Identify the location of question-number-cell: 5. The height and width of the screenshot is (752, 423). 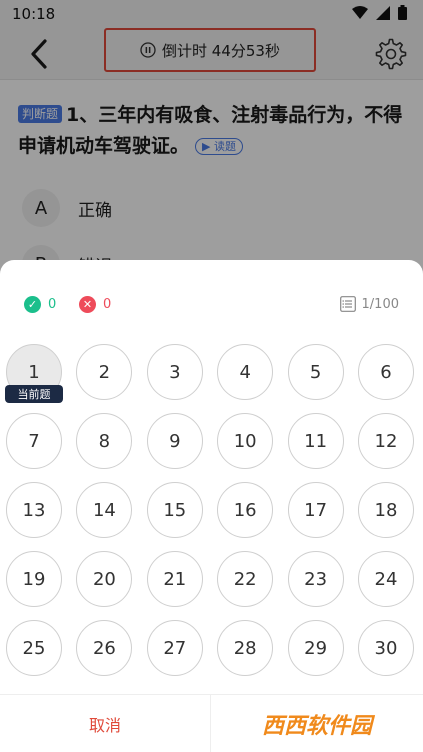
(315, 372).